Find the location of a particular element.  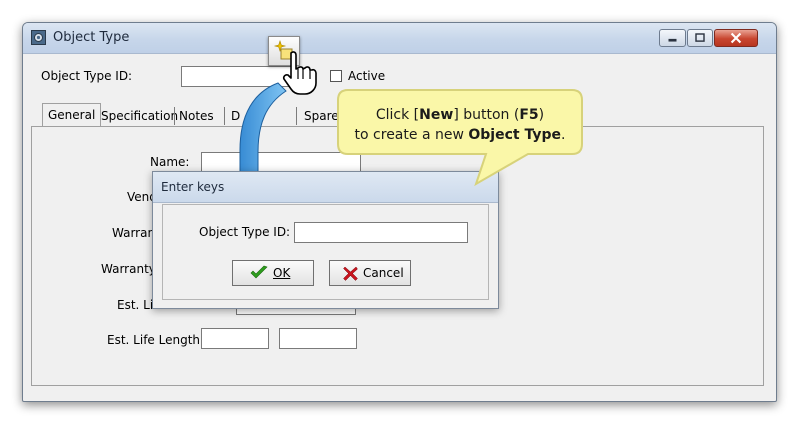

title-bar: Object Type is located at coordinates (399, 38).